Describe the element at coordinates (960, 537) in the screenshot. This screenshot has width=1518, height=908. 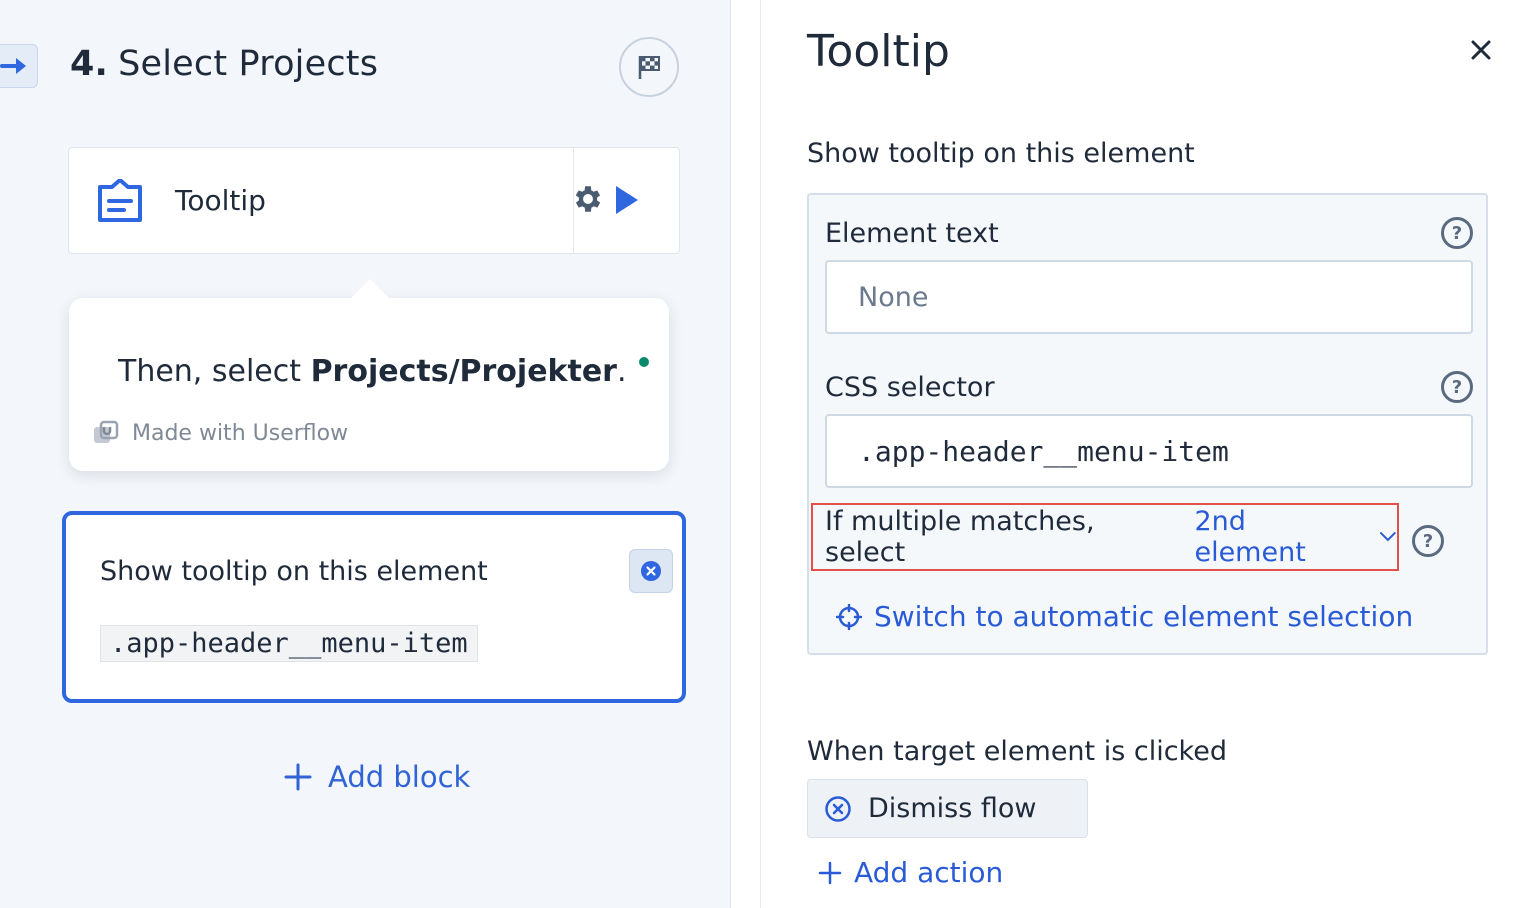
I see `multiple-matches-label: If multiple matches, select` at that location.